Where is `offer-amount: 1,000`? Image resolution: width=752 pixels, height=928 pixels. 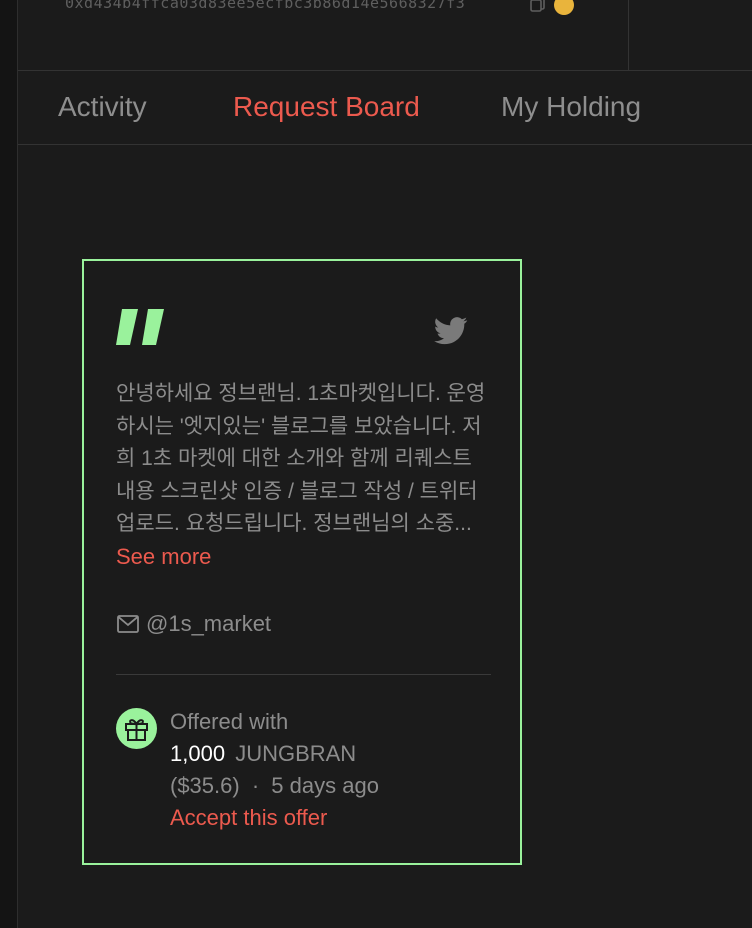
offer-amount: 1,000 is located at coordinates (198, 753).